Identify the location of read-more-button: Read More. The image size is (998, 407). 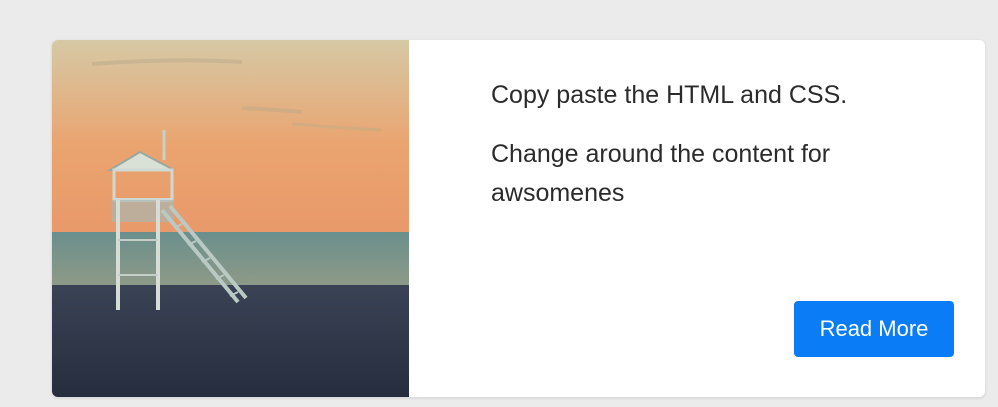
(874, 329).